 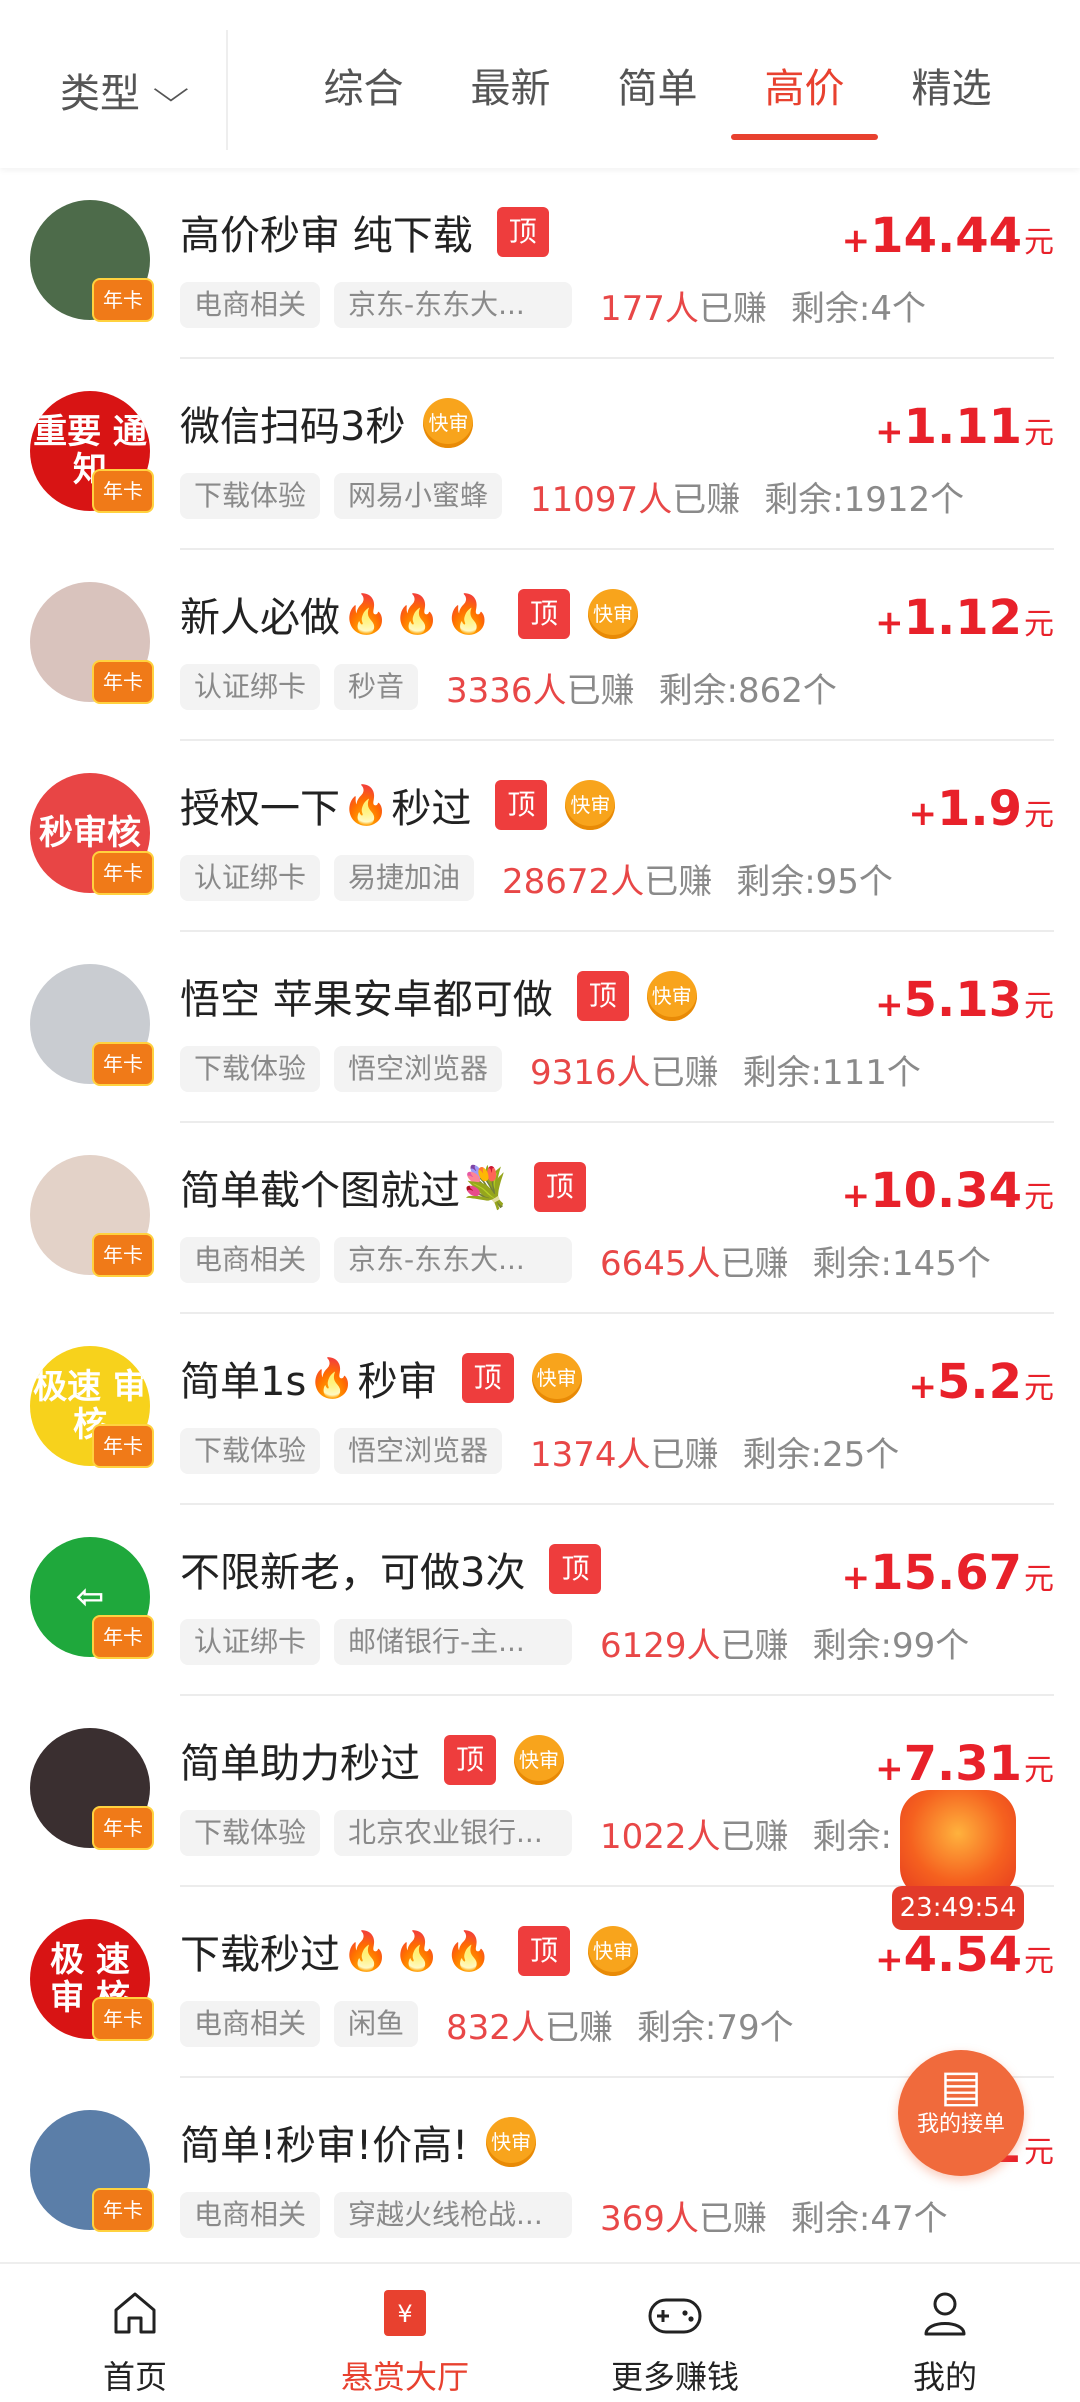 What do you see at coordinates (964, 1000) in the screenshot?
I see `task-price: +5.13 元` at bounding box center [964, 1000].